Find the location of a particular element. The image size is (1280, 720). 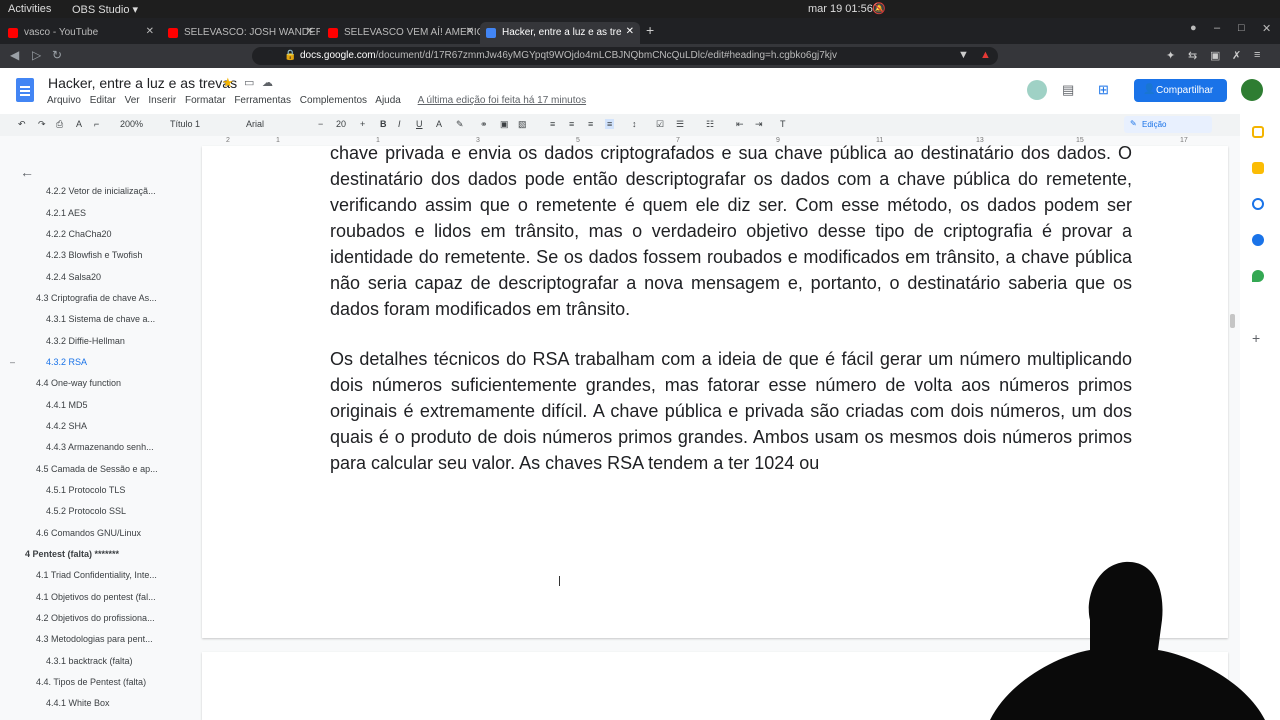

redo-icon: ↷ is located at coordinates (42, 124).